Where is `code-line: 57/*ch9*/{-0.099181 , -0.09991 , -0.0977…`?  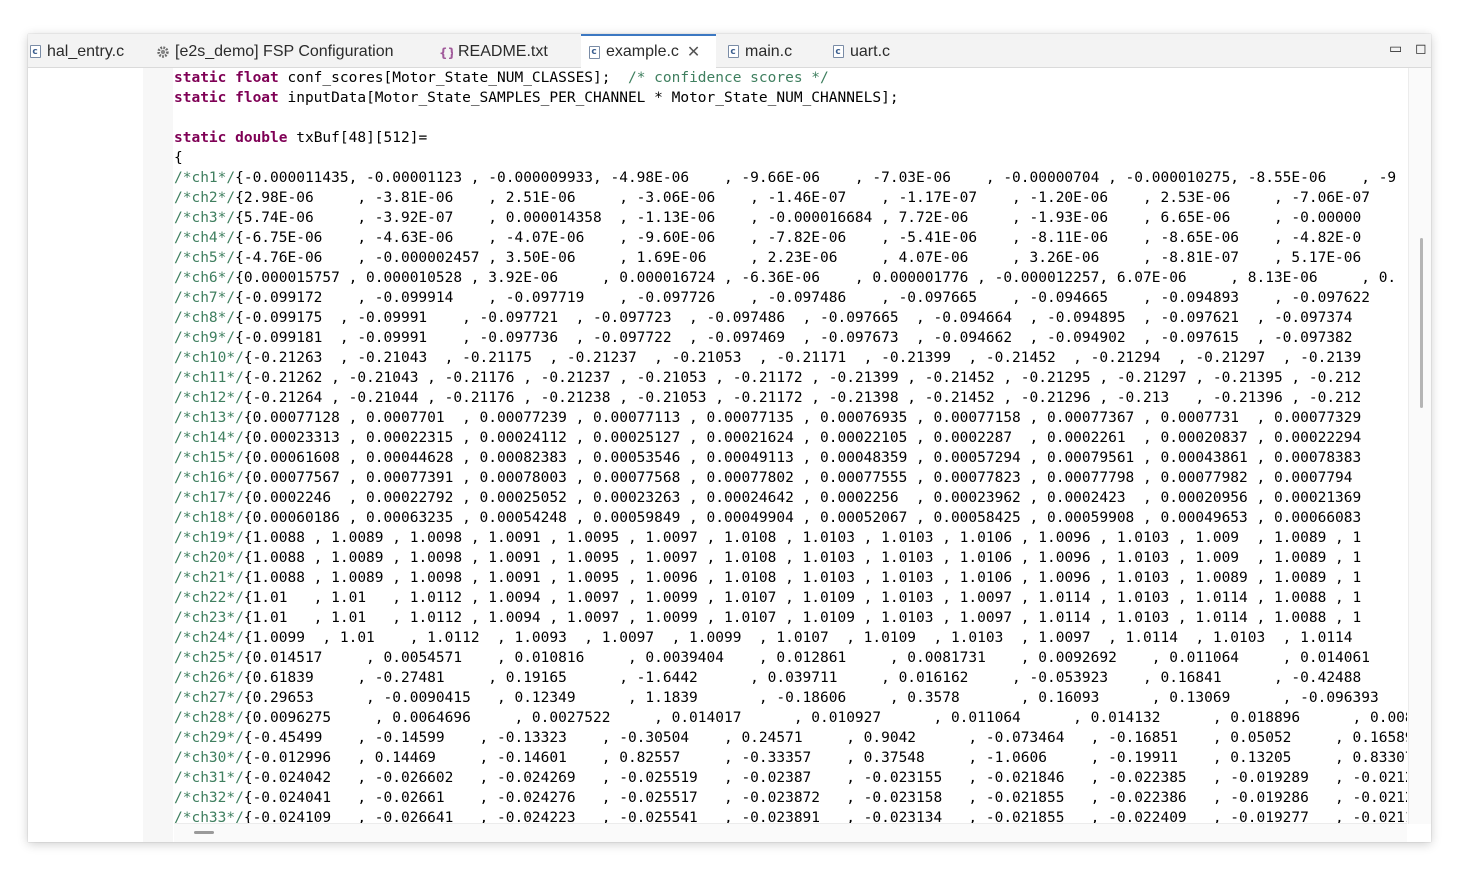 code-line: 57/*ch9*/{-0.099181 , -0.09991 , -0.0977… is located at coordinates (790, 338).